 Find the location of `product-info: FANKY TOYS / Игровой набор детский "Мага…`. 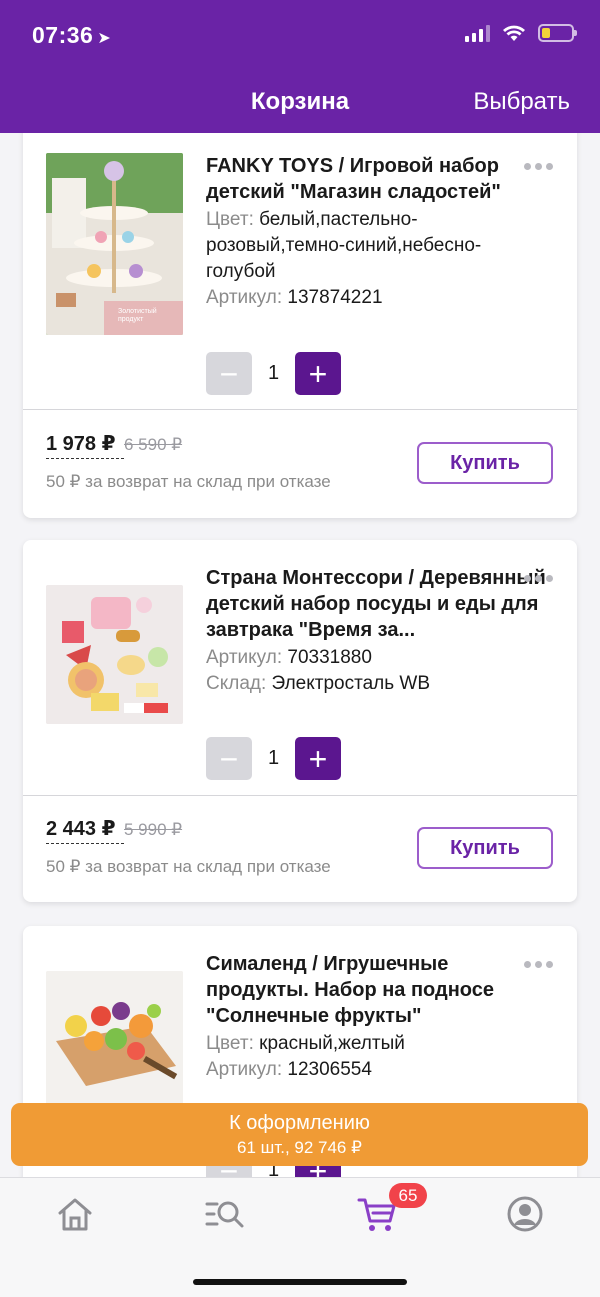

product-info: FANKY TOYS / Игровой набор детский "Мага… is located at coordinates (376, 232).